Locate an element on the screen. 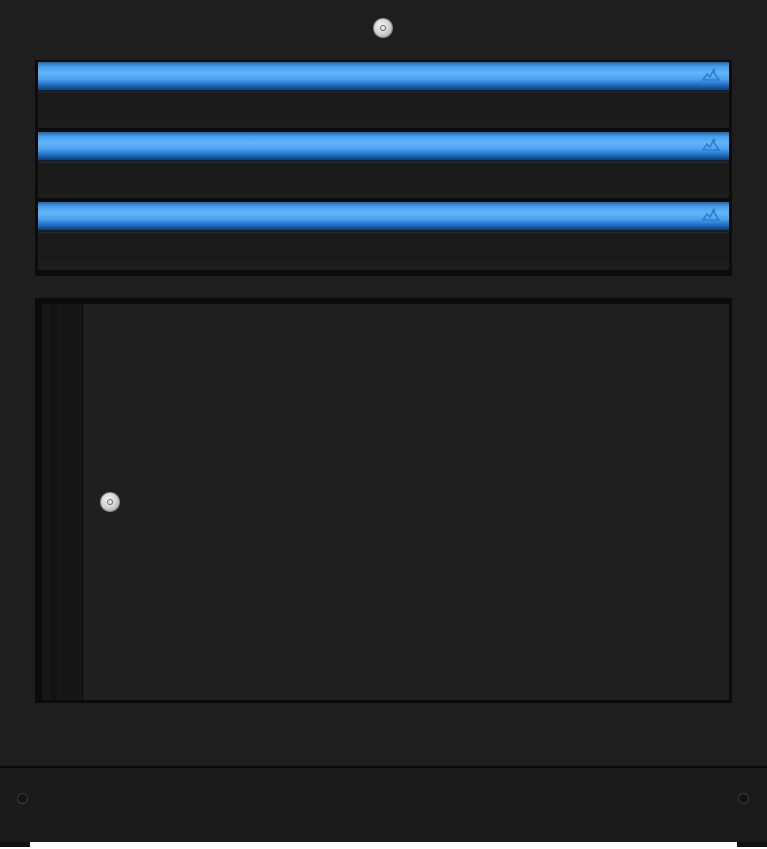 This screenshot has width=767, height=849. left-foot is located at coordinates (15, 844).